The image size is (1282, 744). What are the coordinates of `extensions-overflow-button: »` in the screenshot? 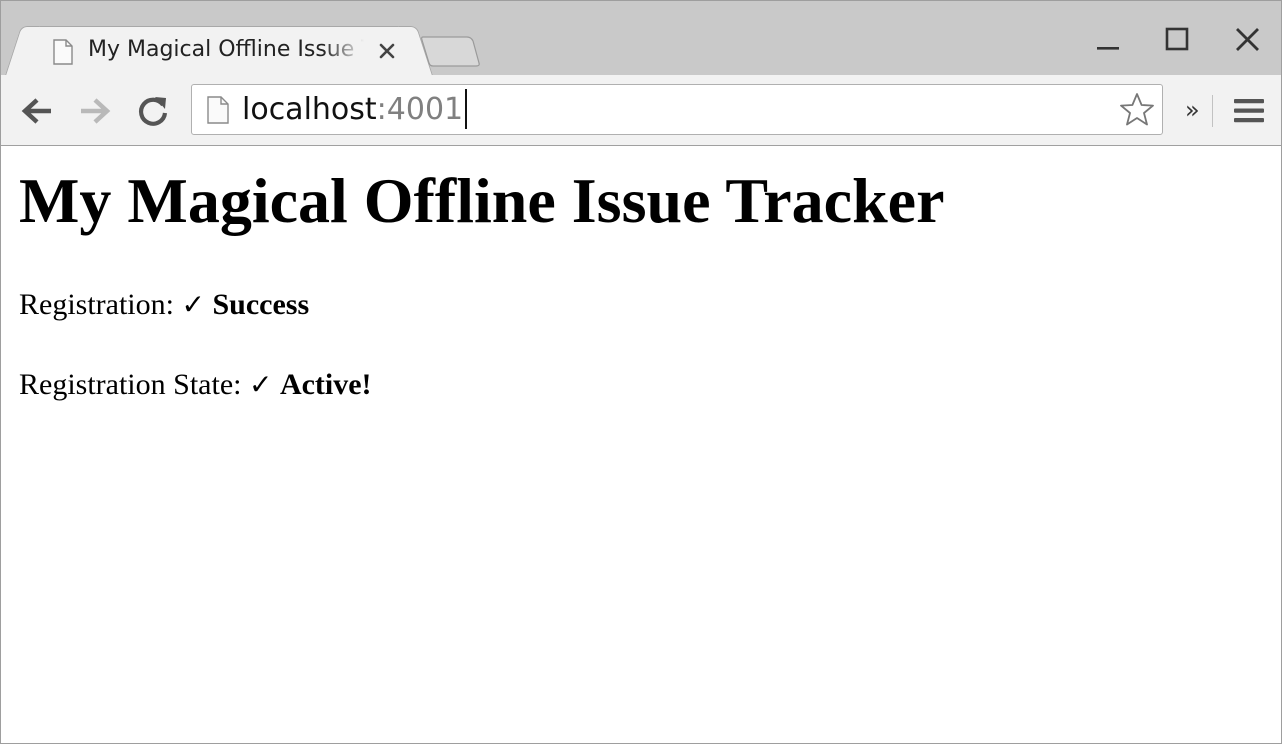 It's located at (1197, 110).